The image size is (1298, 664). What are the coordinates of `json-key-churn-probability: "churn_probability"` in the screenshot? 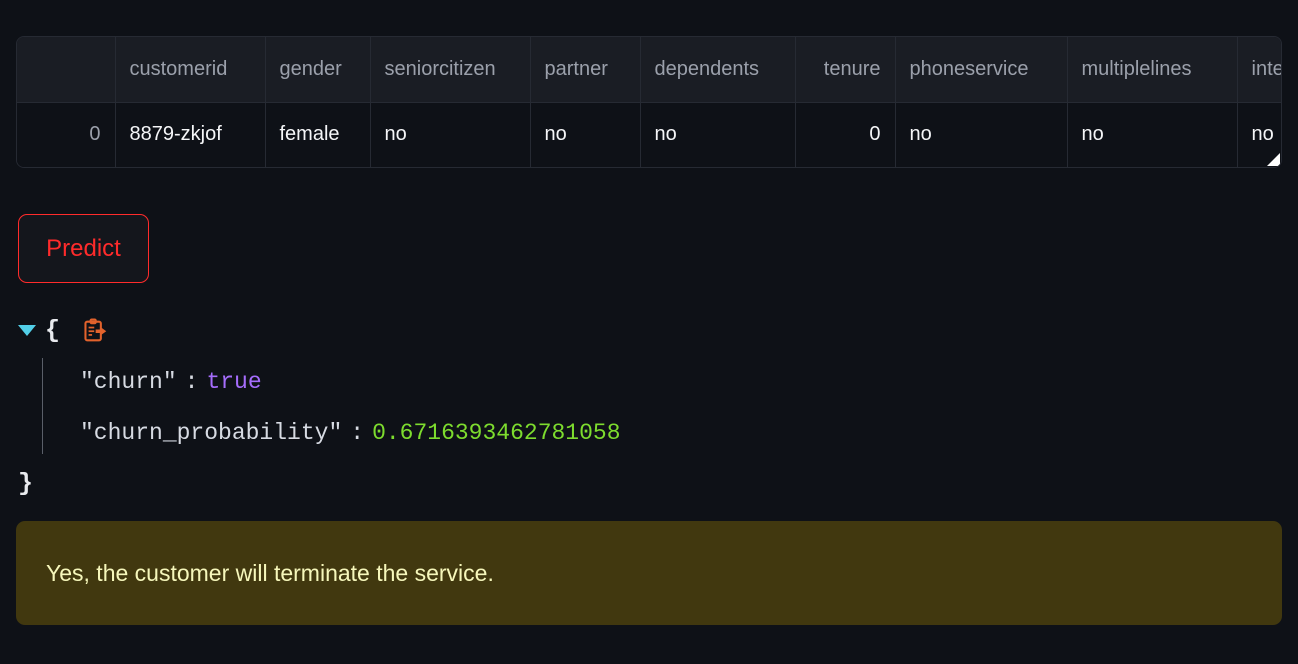 It's located at (211, 432).